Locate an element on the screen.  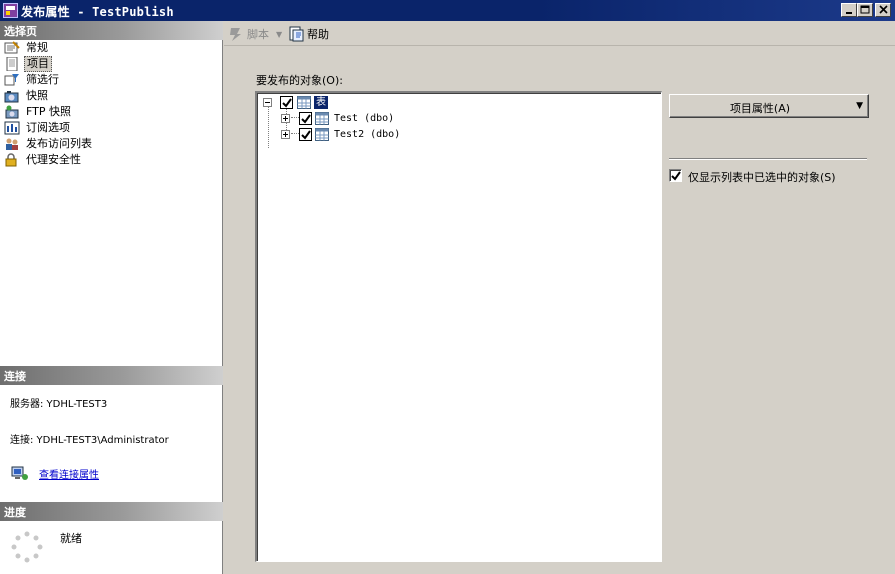
connection-header: 连接 is located at coordinates (111, 375).